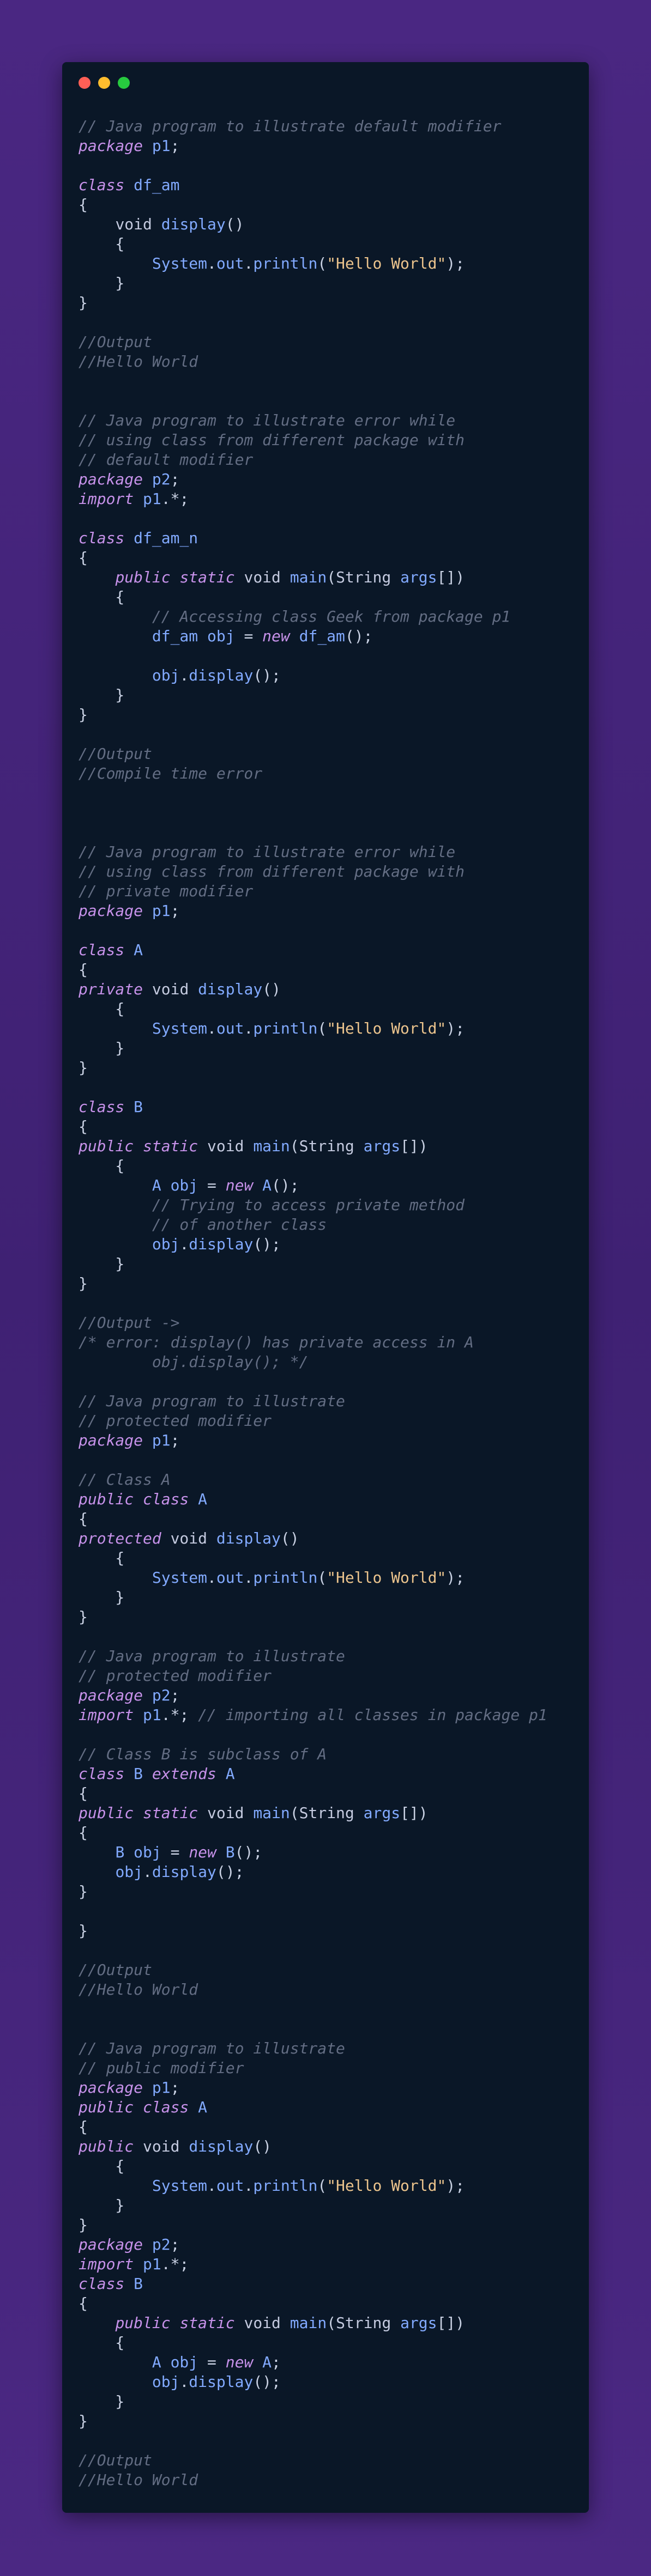 Image resolution: width=651 pixels, height=2576 pixels. I want to click on code-token-comment: // of another class, so click(239, 1225).